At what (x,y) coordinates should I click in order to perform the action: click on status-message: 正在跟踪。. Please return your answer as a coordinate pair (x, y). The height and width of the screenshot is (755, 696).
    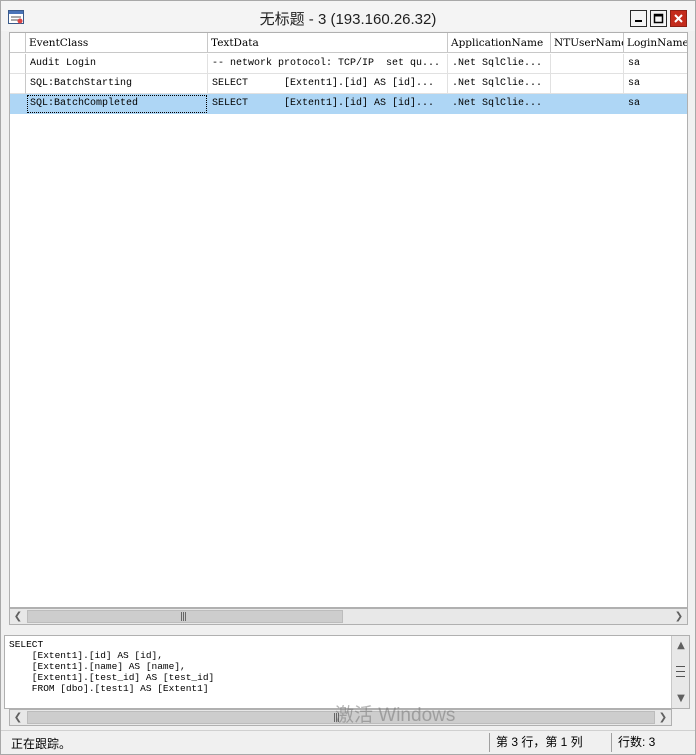
    Looking at the image, I should click on (41, 744).